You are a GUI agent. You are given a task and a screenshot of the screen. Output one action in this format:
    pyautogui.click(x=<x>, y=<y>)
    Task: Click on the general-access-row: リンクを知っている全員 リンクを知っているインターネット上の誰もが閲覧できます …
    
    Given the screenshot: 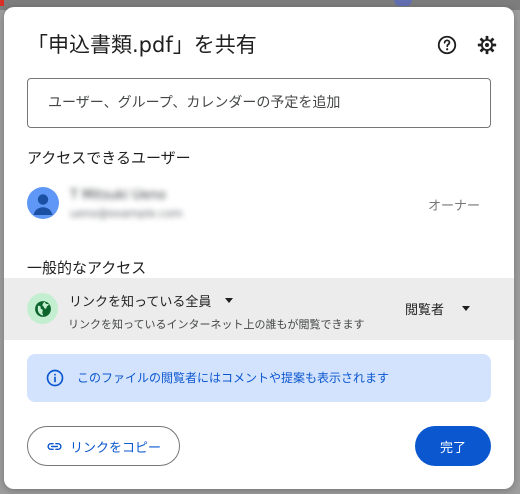 What is the action you would take?
    pyautogui.click(x=259, y=309)
    